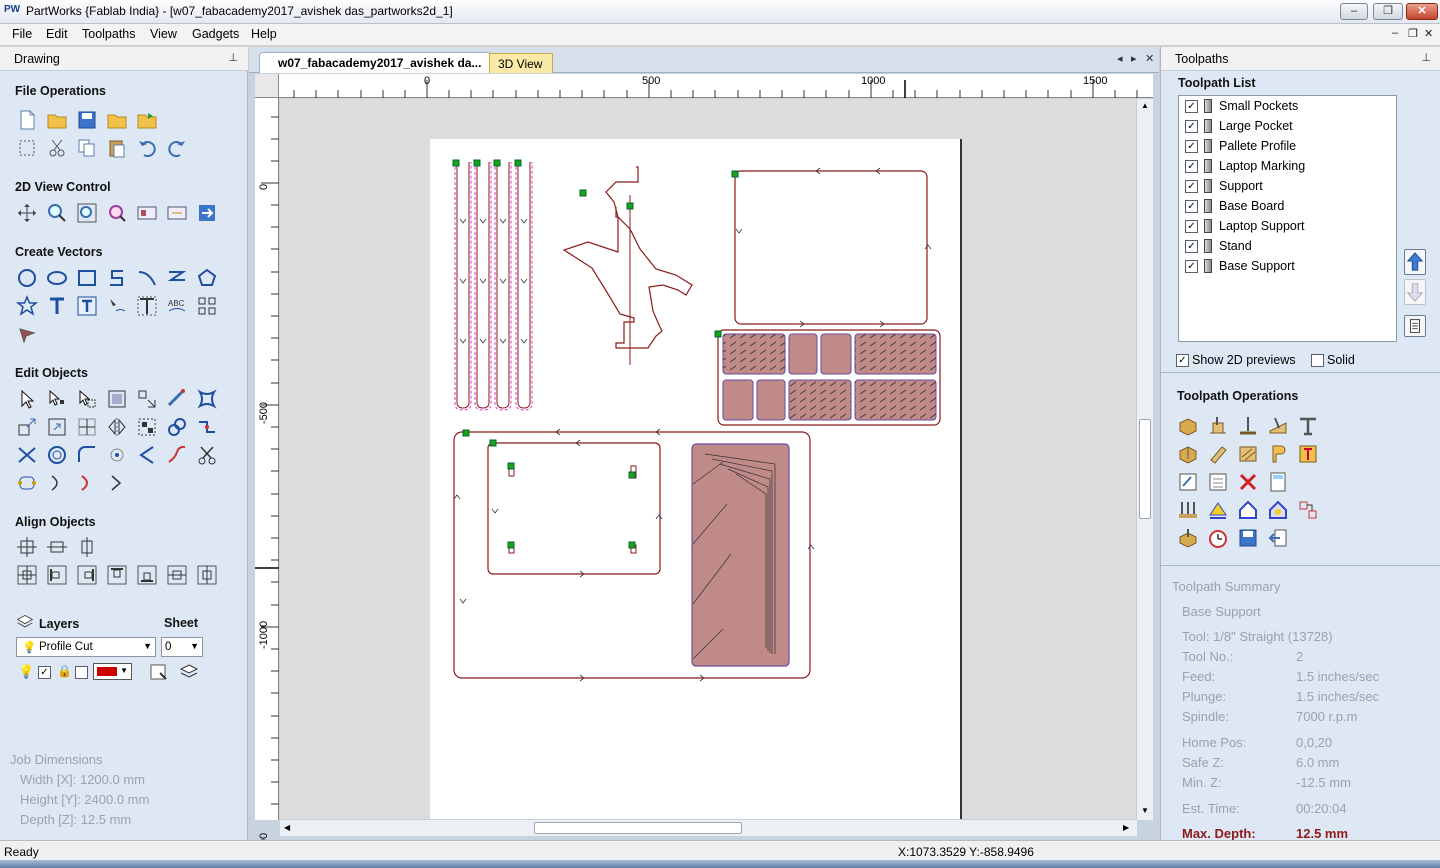 This screenshot has height=868, width=1440. I want to click on profile-toolpath-icon, so click(1188, 426).